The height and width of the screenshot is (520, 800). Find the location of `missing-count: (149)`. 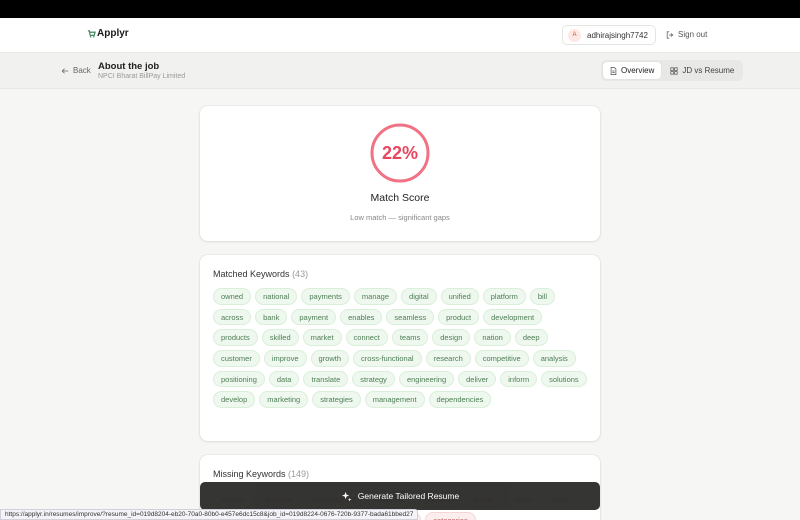

missing-count: (149) is located at coordinates (299, 474).